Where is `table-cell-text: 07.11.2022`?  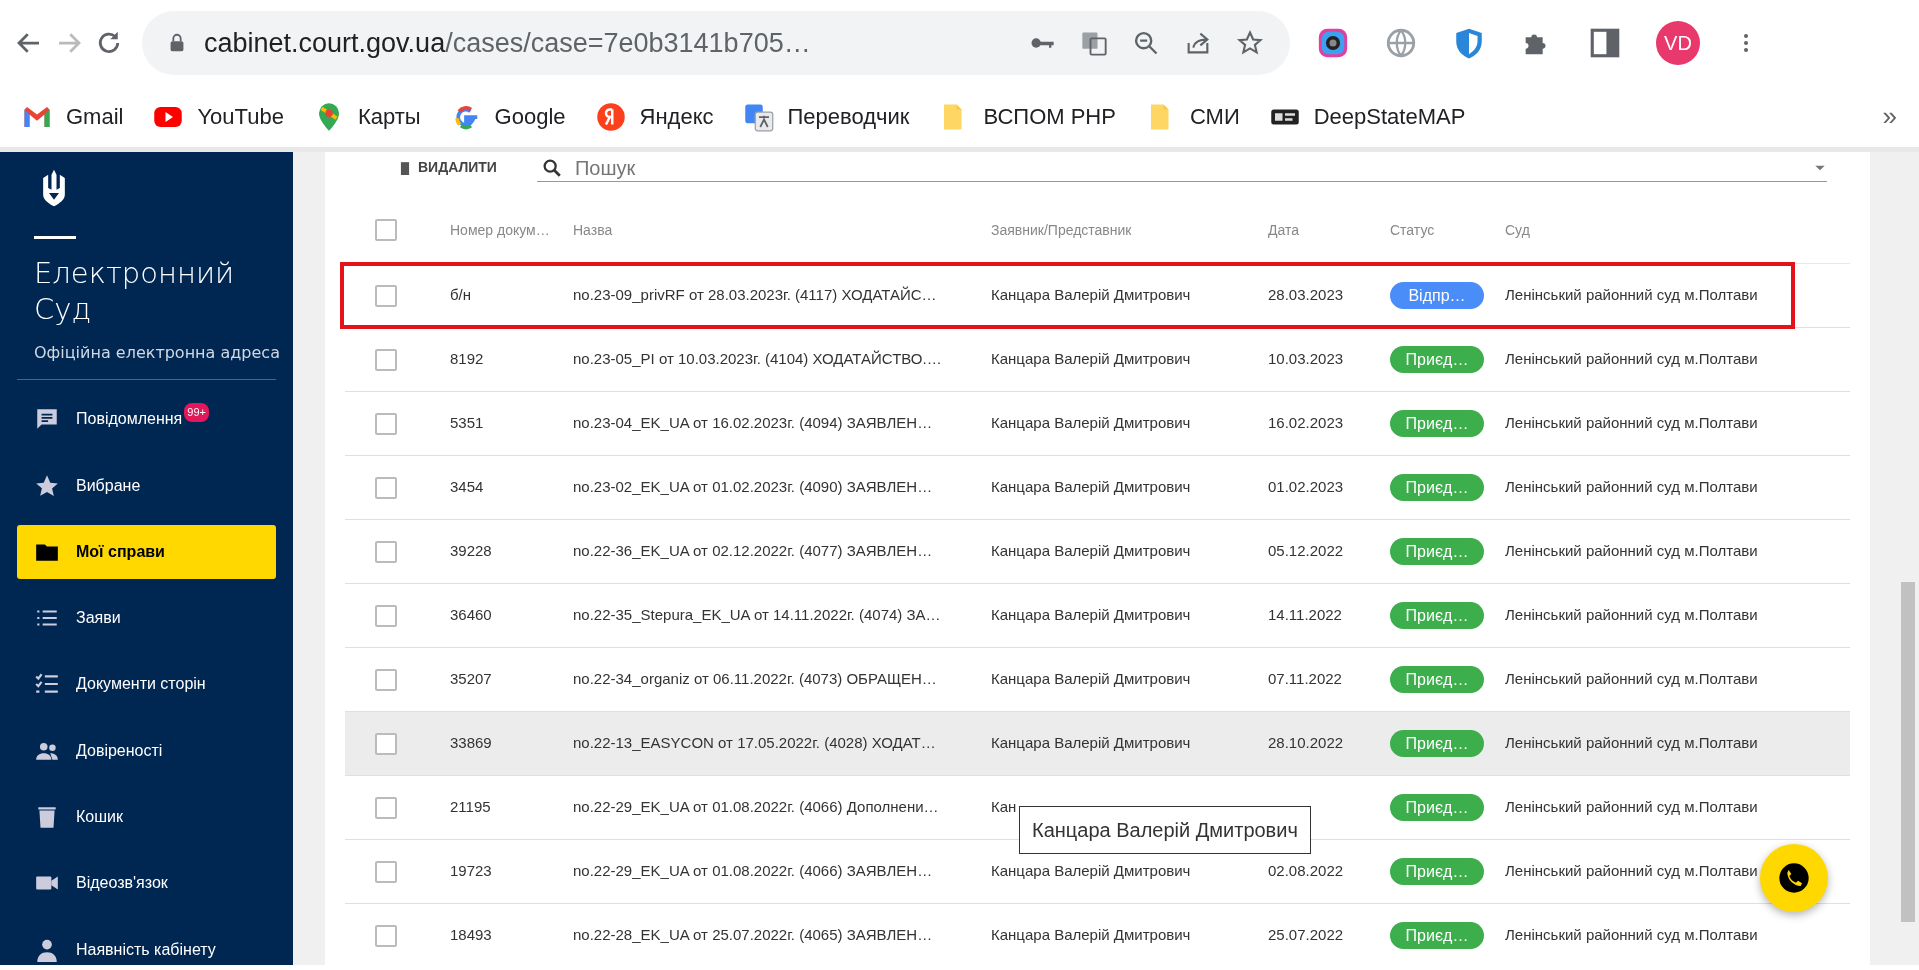 table-cell-text: 07.11.2022 is located at coordinates (1305, 679).